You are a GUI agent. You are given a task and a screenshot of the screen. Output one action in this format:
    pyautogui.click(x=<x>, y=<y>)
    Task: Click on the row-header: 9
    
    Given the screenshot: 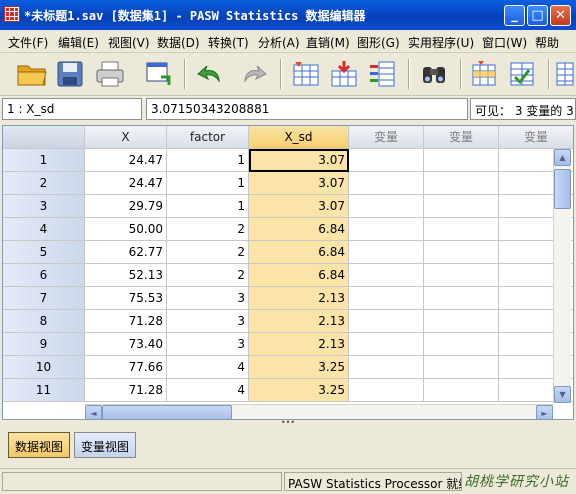 What is the action you would take?
    pyautogui.click(x=44, y=344)
    